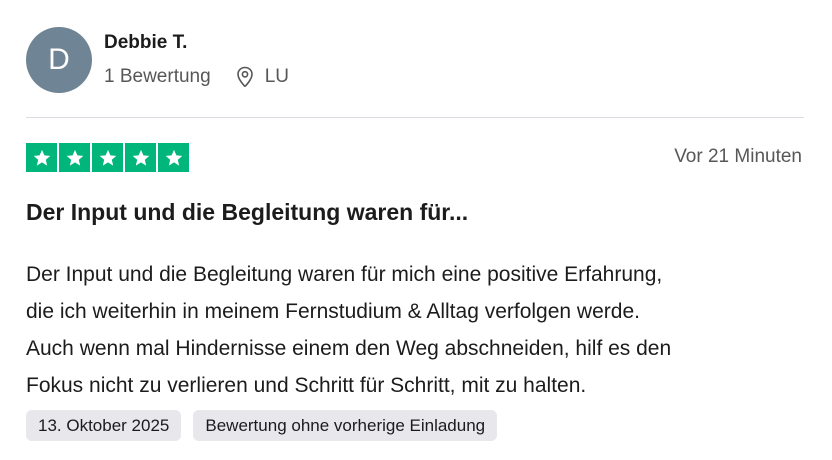 This screenshot has height=460, width=832. What do you see at coordinates (196, 58) in the screenshot?
I see `reviewer-info: Debbie T. 1 Bewertung LU` at bounding box center [196, 58].